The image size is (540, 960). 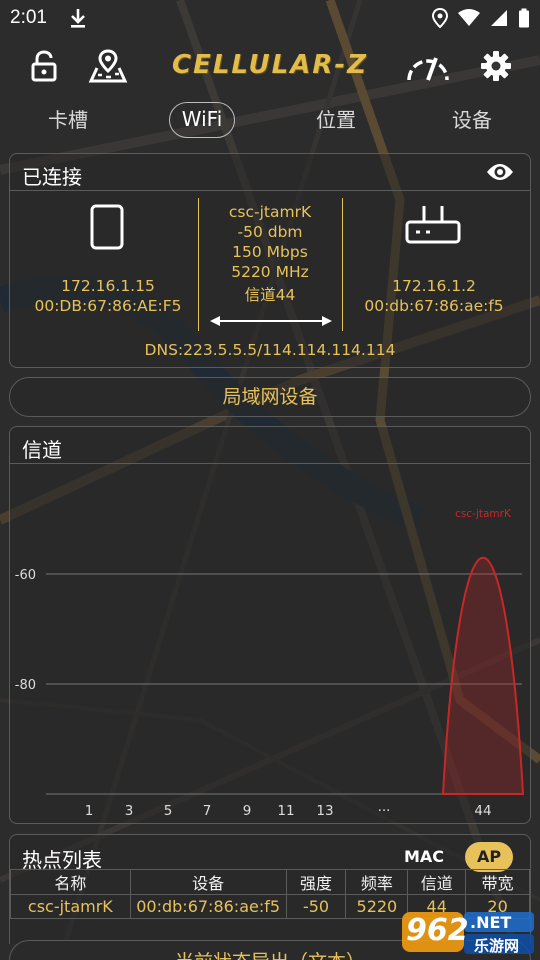 I want to click on download-icon, so click(x=78, y=20).